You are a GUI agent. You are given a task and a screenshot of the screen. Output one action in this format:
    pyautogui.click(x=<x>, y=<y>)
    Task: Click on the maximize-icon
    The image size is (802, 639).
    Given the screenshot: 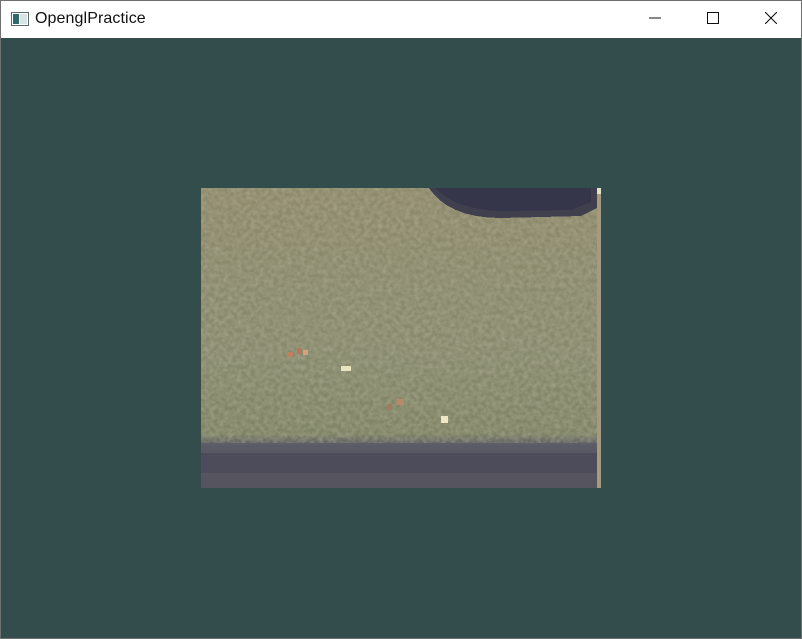 What is the action you would take?
    pyautogui.click(x=713, y=20)
    